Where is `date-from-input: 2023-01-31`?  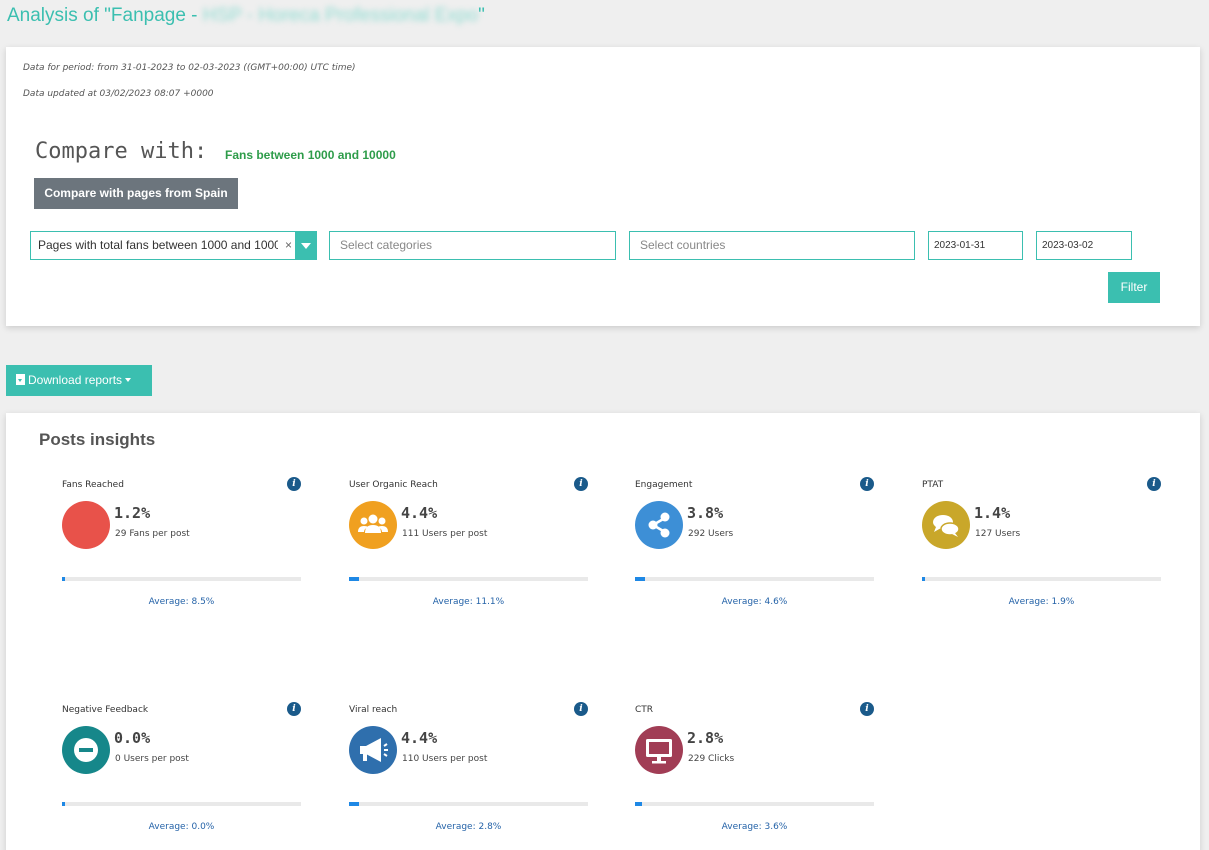
date-from-input: 2023-01-31 is located at coordinates (975, 245).